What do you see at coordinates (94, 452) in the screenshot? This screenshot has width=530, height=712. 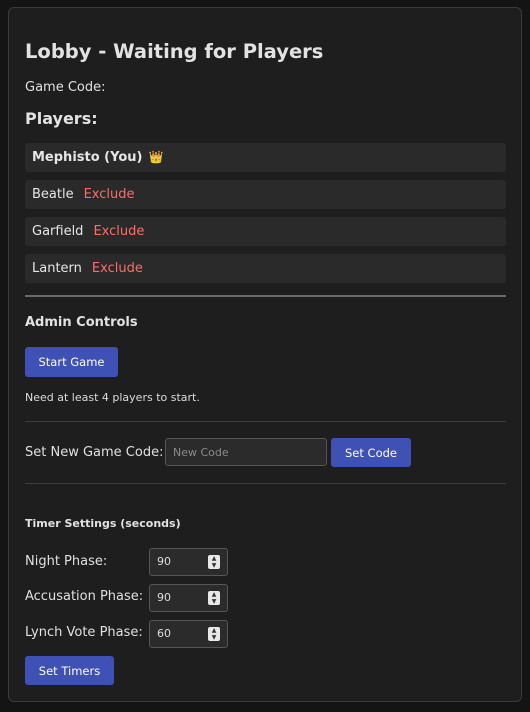 I see `new-code-label: Set New Game Code:` at bounding box center [94, 452].